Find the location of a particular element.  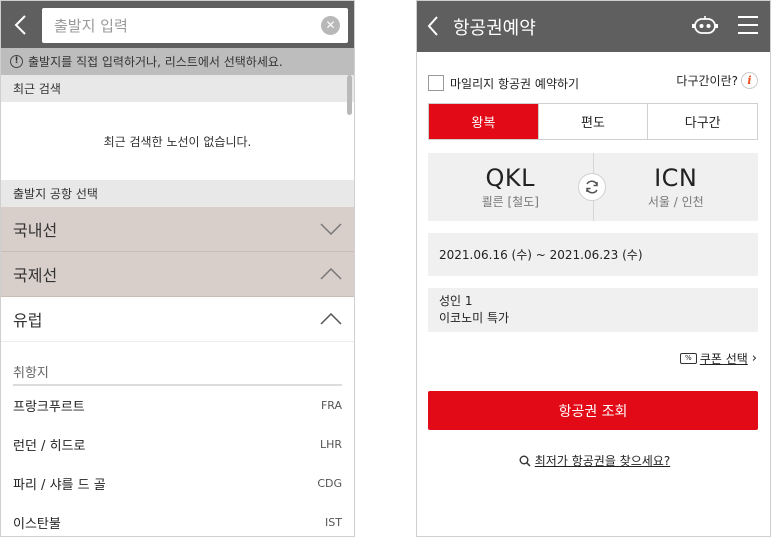

mileage-option-row: 마일리지 항공권 예약하기 다구간이란? i is located at coordinates (593, 83).